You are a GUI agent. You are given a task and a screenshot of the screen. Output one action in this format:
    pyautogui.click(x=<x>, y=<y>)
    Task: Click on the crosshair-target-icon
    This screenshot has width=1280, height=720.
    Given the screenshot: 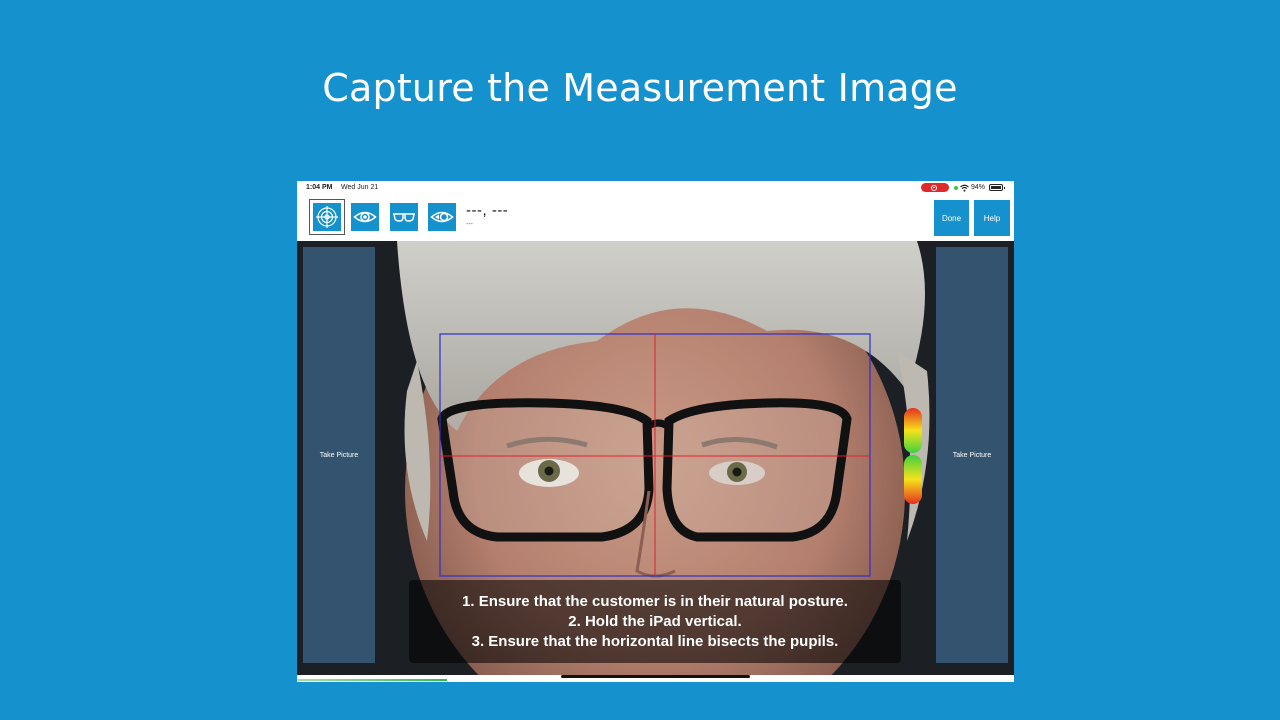 What is the action you would take?
    pyautogui.click(x=327, y=217)
    